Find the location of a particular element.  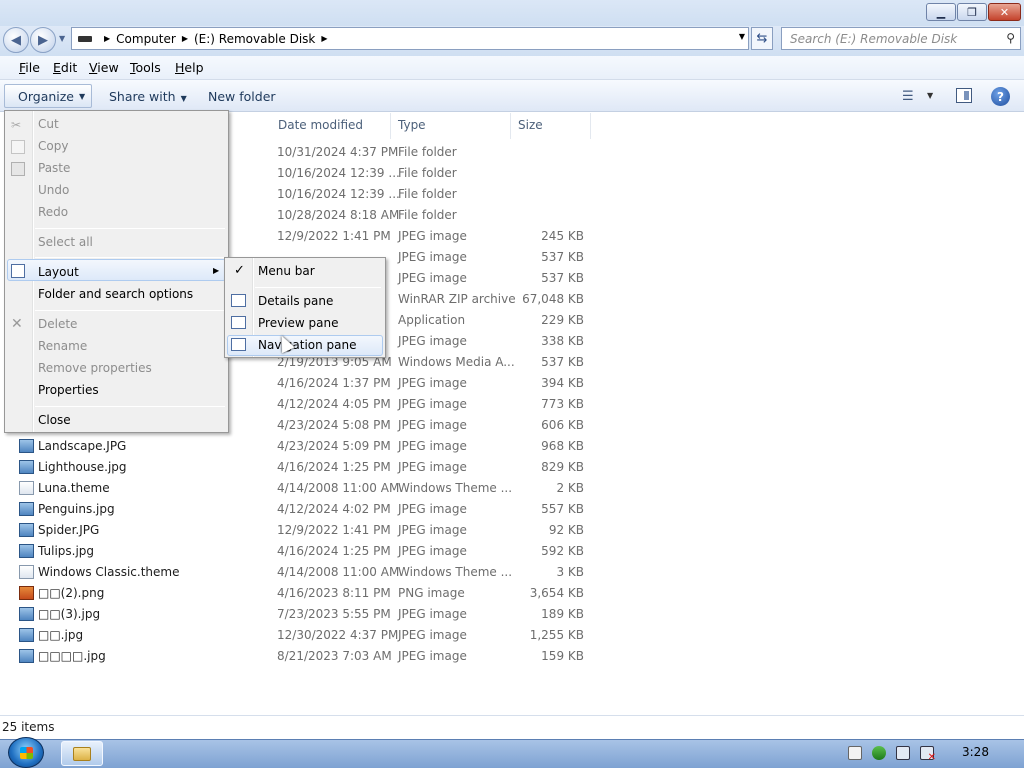

close-button: ✕ is located at coordinates (1004, 12).